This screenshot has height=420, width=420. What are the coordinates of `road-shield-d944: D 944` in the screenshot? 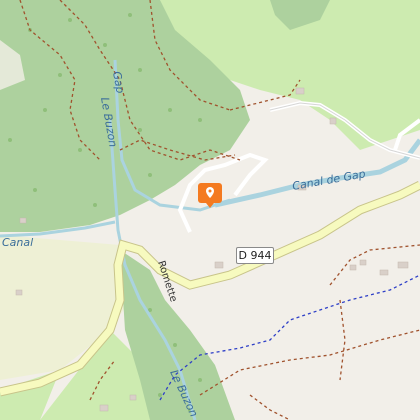 It's located at (255, 255).